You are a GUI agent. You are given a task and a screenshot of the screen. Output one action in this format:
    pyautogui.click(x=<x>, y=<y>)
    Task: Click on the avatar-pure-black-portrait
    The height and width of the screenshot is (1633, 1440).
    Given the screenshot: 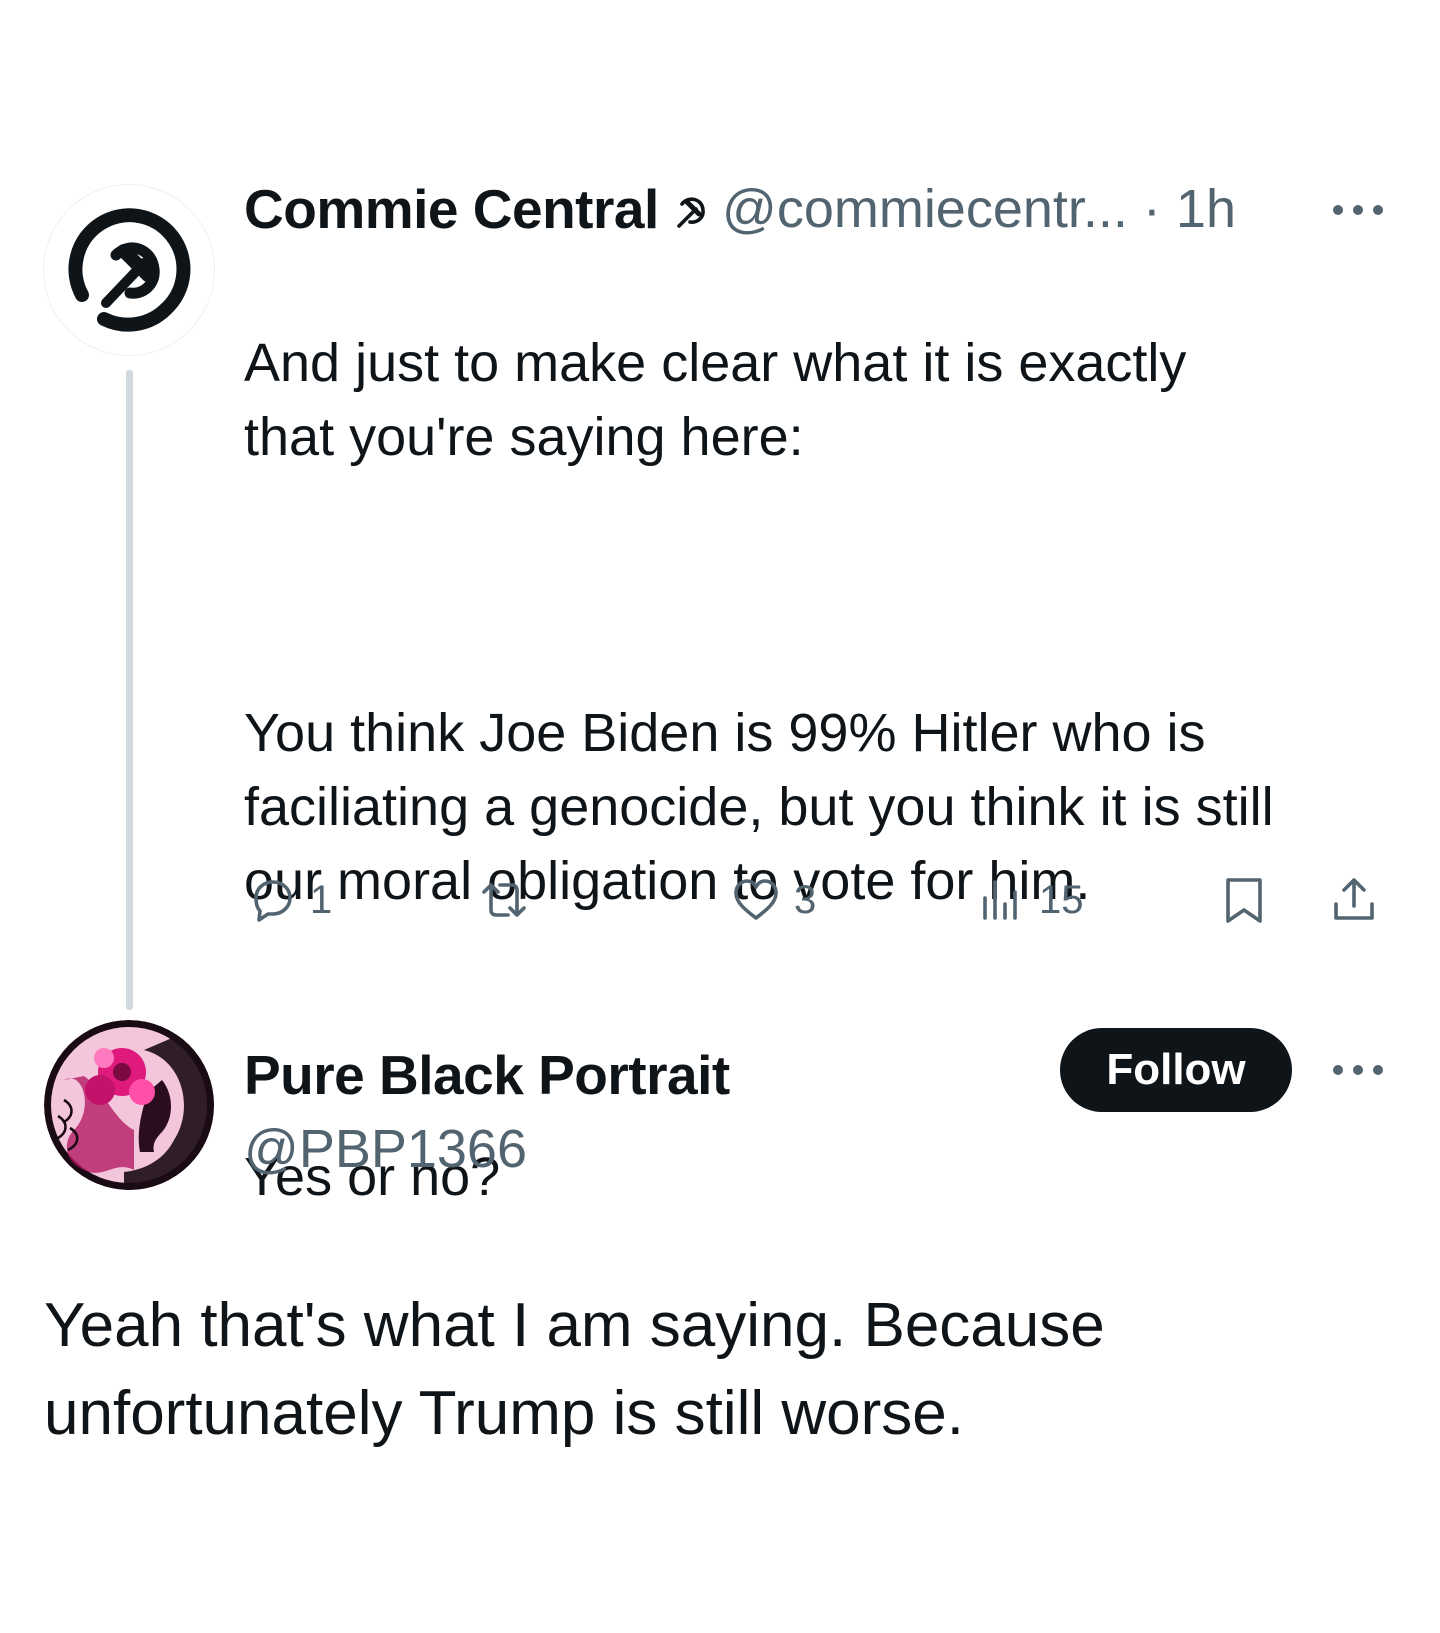 What is the action you would take?
    pyautogui.click(x=129, y=1105)
    